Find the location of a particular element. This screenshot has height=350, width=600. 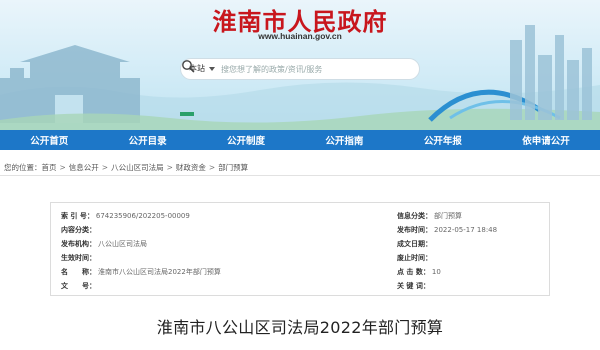

nav-item-public-annual-report: 公开年报 is located at coordinates (443, 140).